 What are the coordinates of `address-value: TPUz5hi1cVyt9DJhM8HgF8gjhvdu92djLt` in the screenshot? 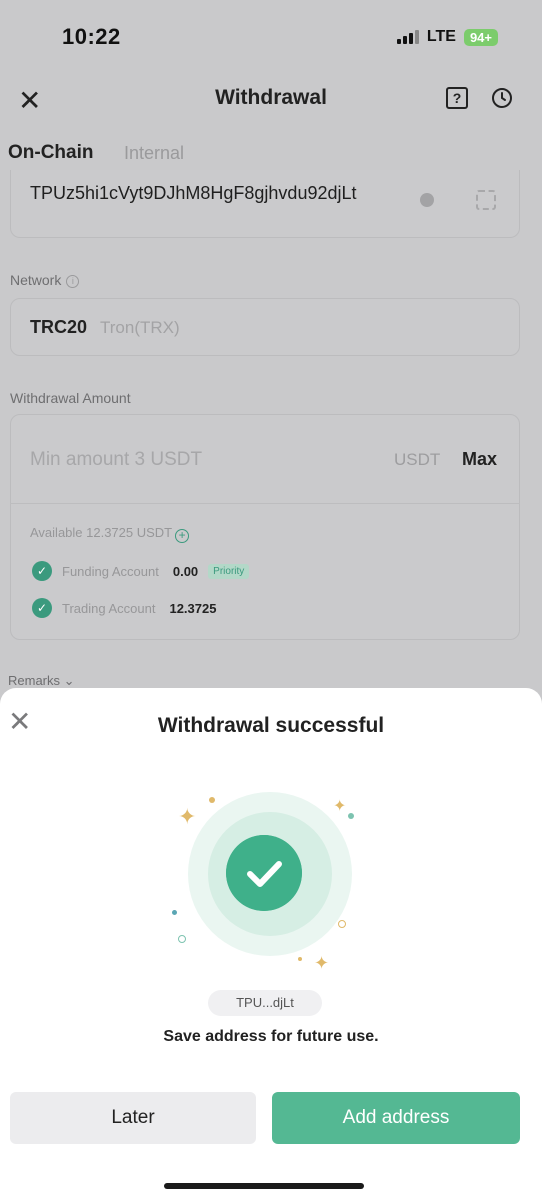 It's located at (215, 193).